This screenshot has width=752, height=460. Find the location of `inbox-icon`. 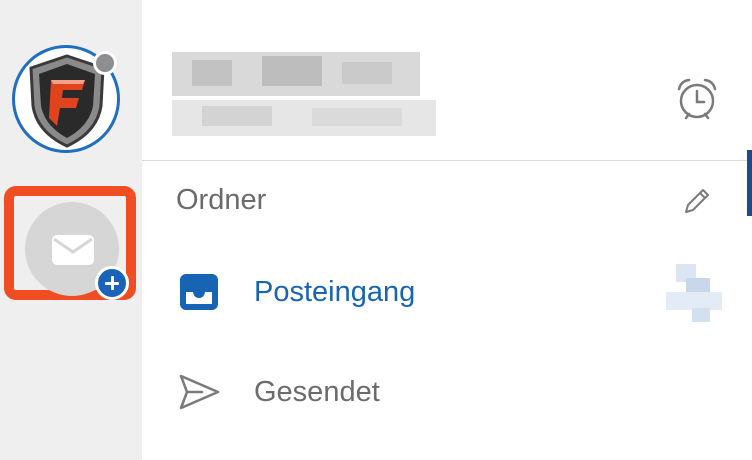

inbox-icon is located at coordinates (199, 292).